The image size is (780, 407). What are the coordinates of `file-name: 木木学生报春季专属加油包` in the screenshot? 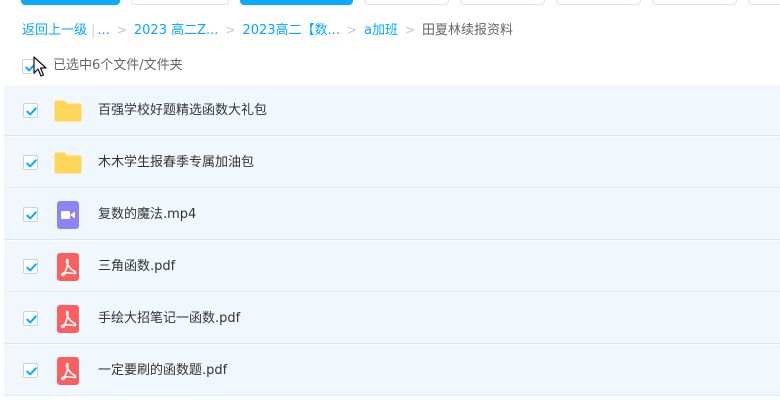 It's located at (176, 163).